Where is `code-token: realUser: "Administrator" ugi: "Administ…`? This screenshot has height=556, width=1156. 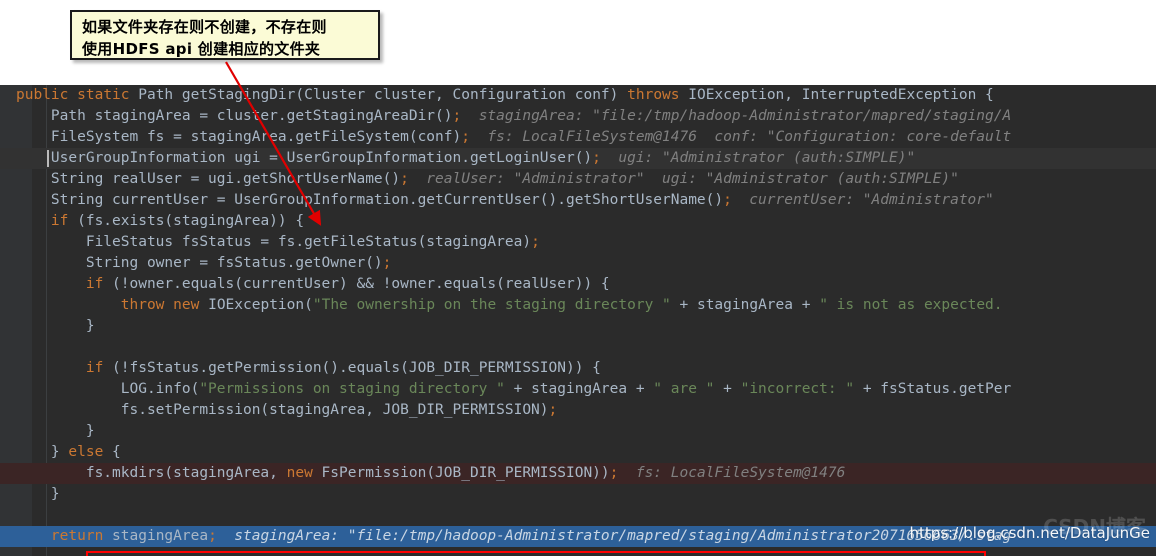
code-token: realUser: "Administrator" ugi: "Administ… is located at coordinates (683, 179).